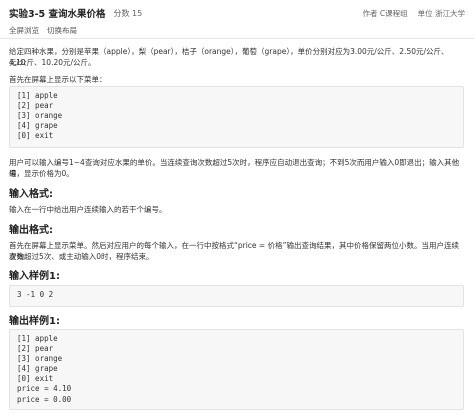 The height and width of the screenshot is (415, 474). Describe the element at coordinates (35, 294) in the screenshot. I see `code-line: 3 -1 0 2` at that location.